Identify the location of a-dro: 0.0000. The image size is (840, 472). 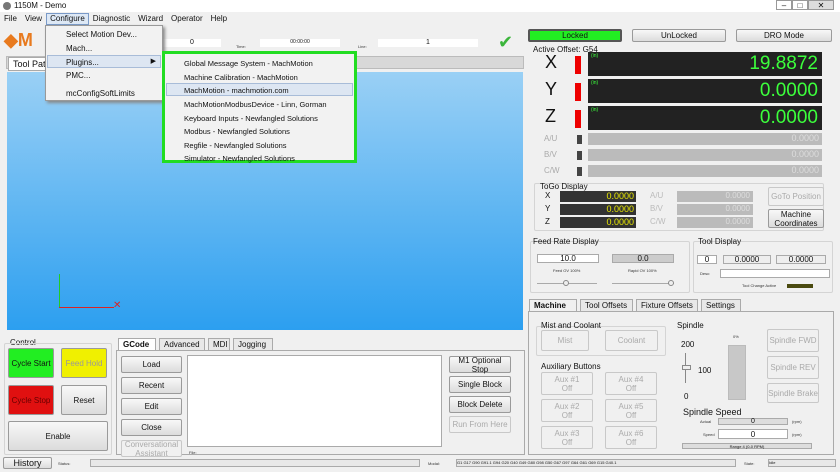
(705, 139).